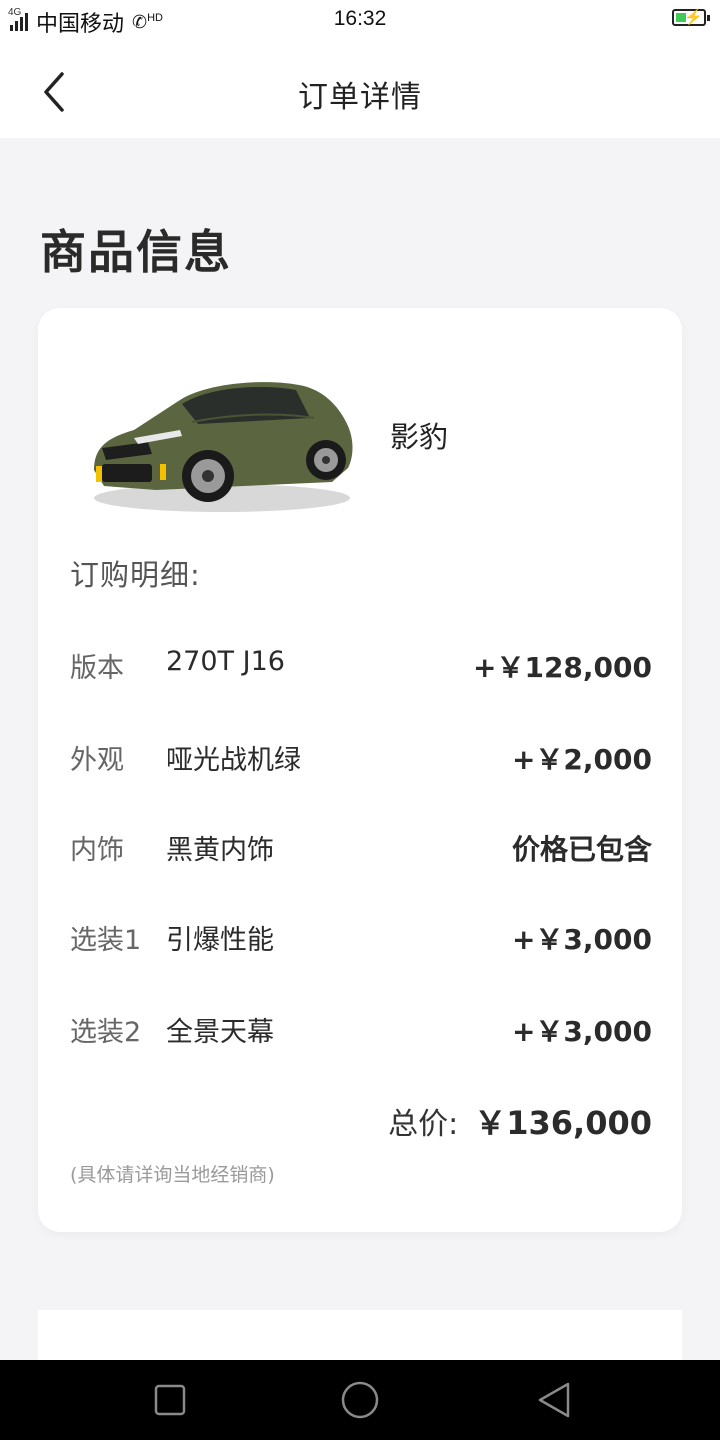 This screenshot has width=720, height=1440. I want to click on total-price-row: 总价: ￥136,000, so click(520, 1121).